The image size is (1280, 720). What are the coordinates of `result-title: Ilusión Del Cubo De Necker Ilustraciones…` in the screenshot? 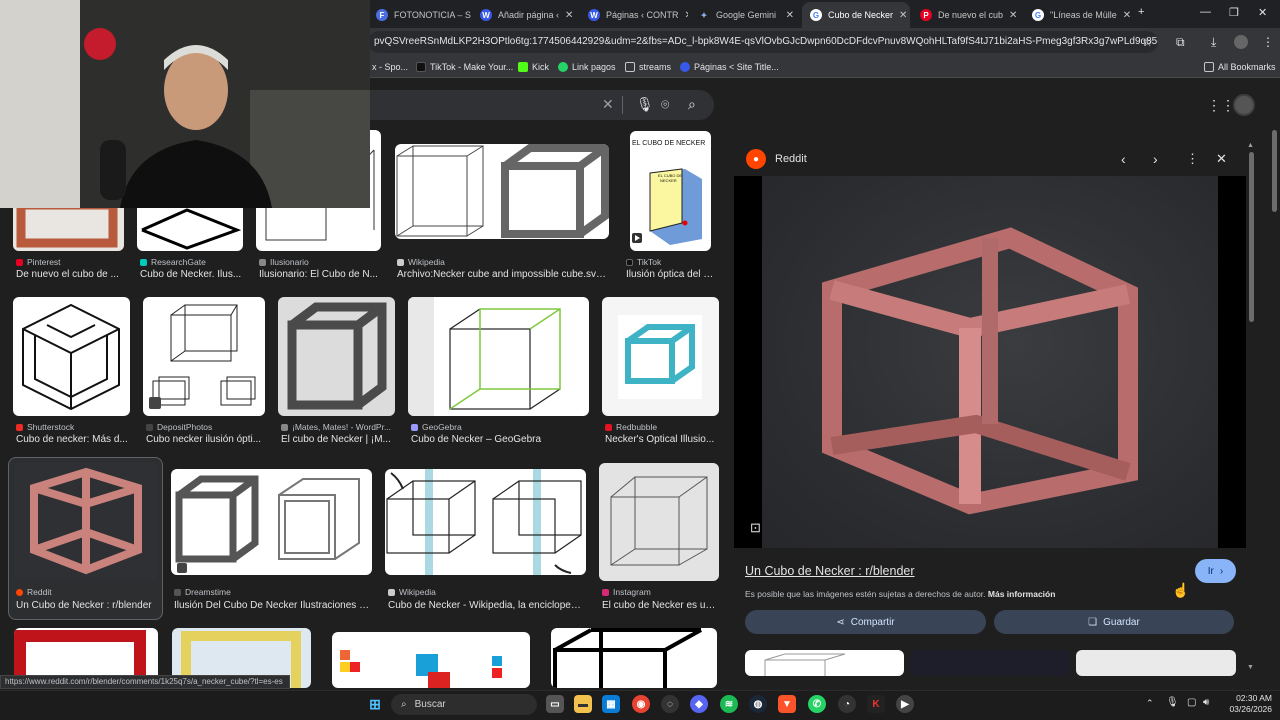 It's located at (273, 605).